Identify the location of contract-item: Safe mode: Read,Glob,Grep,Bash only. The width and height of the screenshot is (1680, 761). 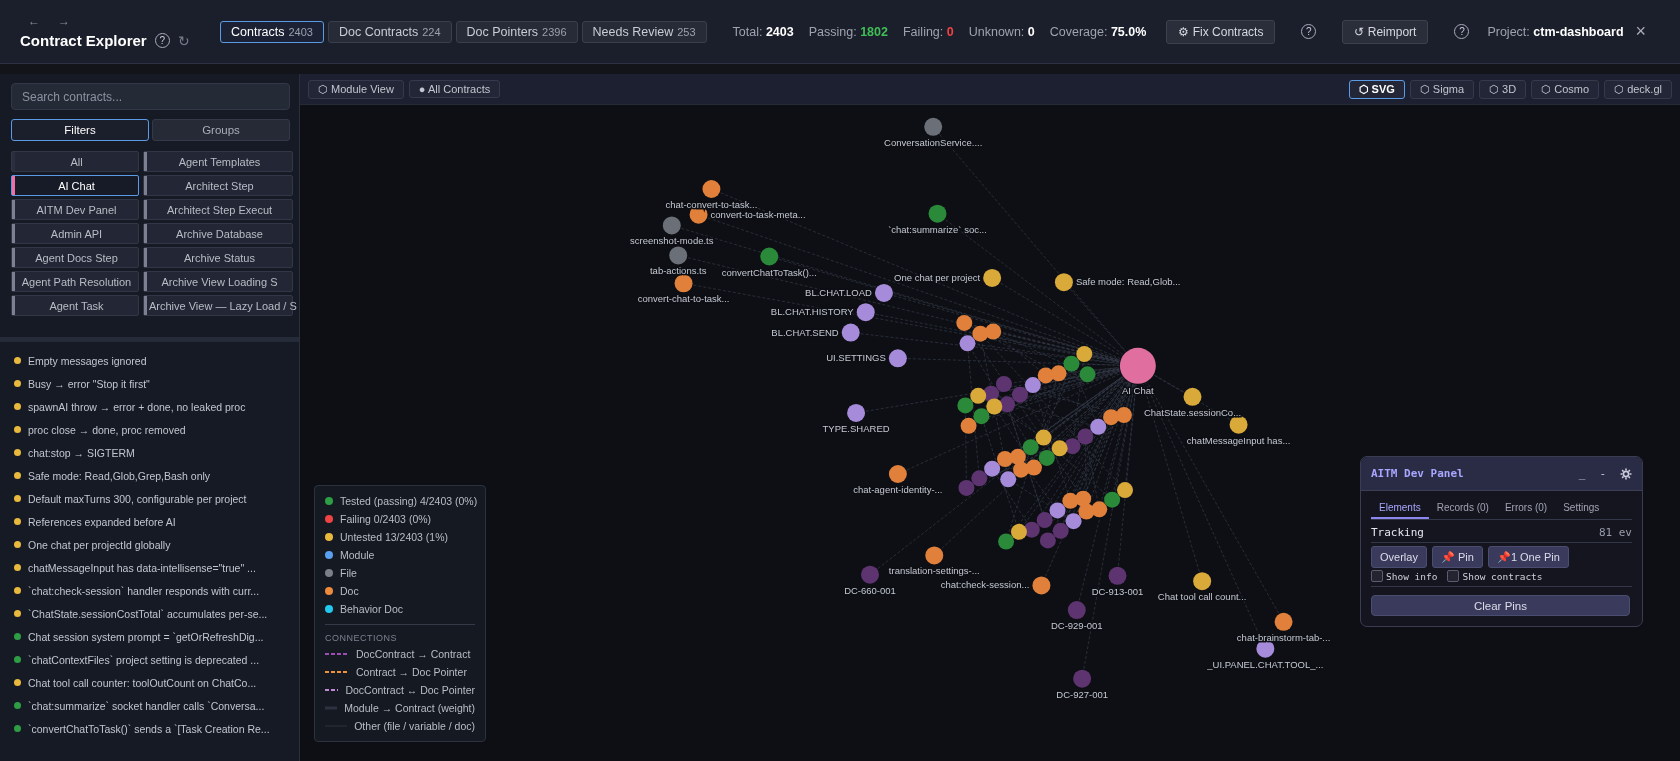
(119, 475).